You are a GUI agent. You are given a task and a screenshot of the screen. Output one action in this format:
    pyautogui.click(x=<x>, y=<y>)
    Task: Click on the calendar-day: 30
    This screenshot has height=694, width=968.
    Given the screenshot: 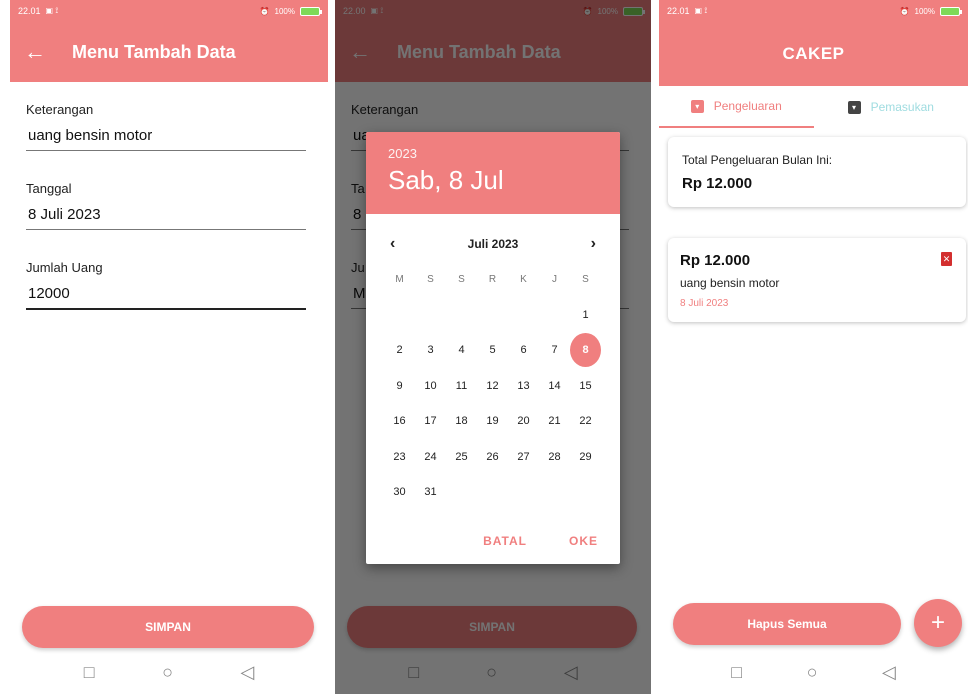 What is the action you would take?
    pyautogui.click(x=399, y=493)
    